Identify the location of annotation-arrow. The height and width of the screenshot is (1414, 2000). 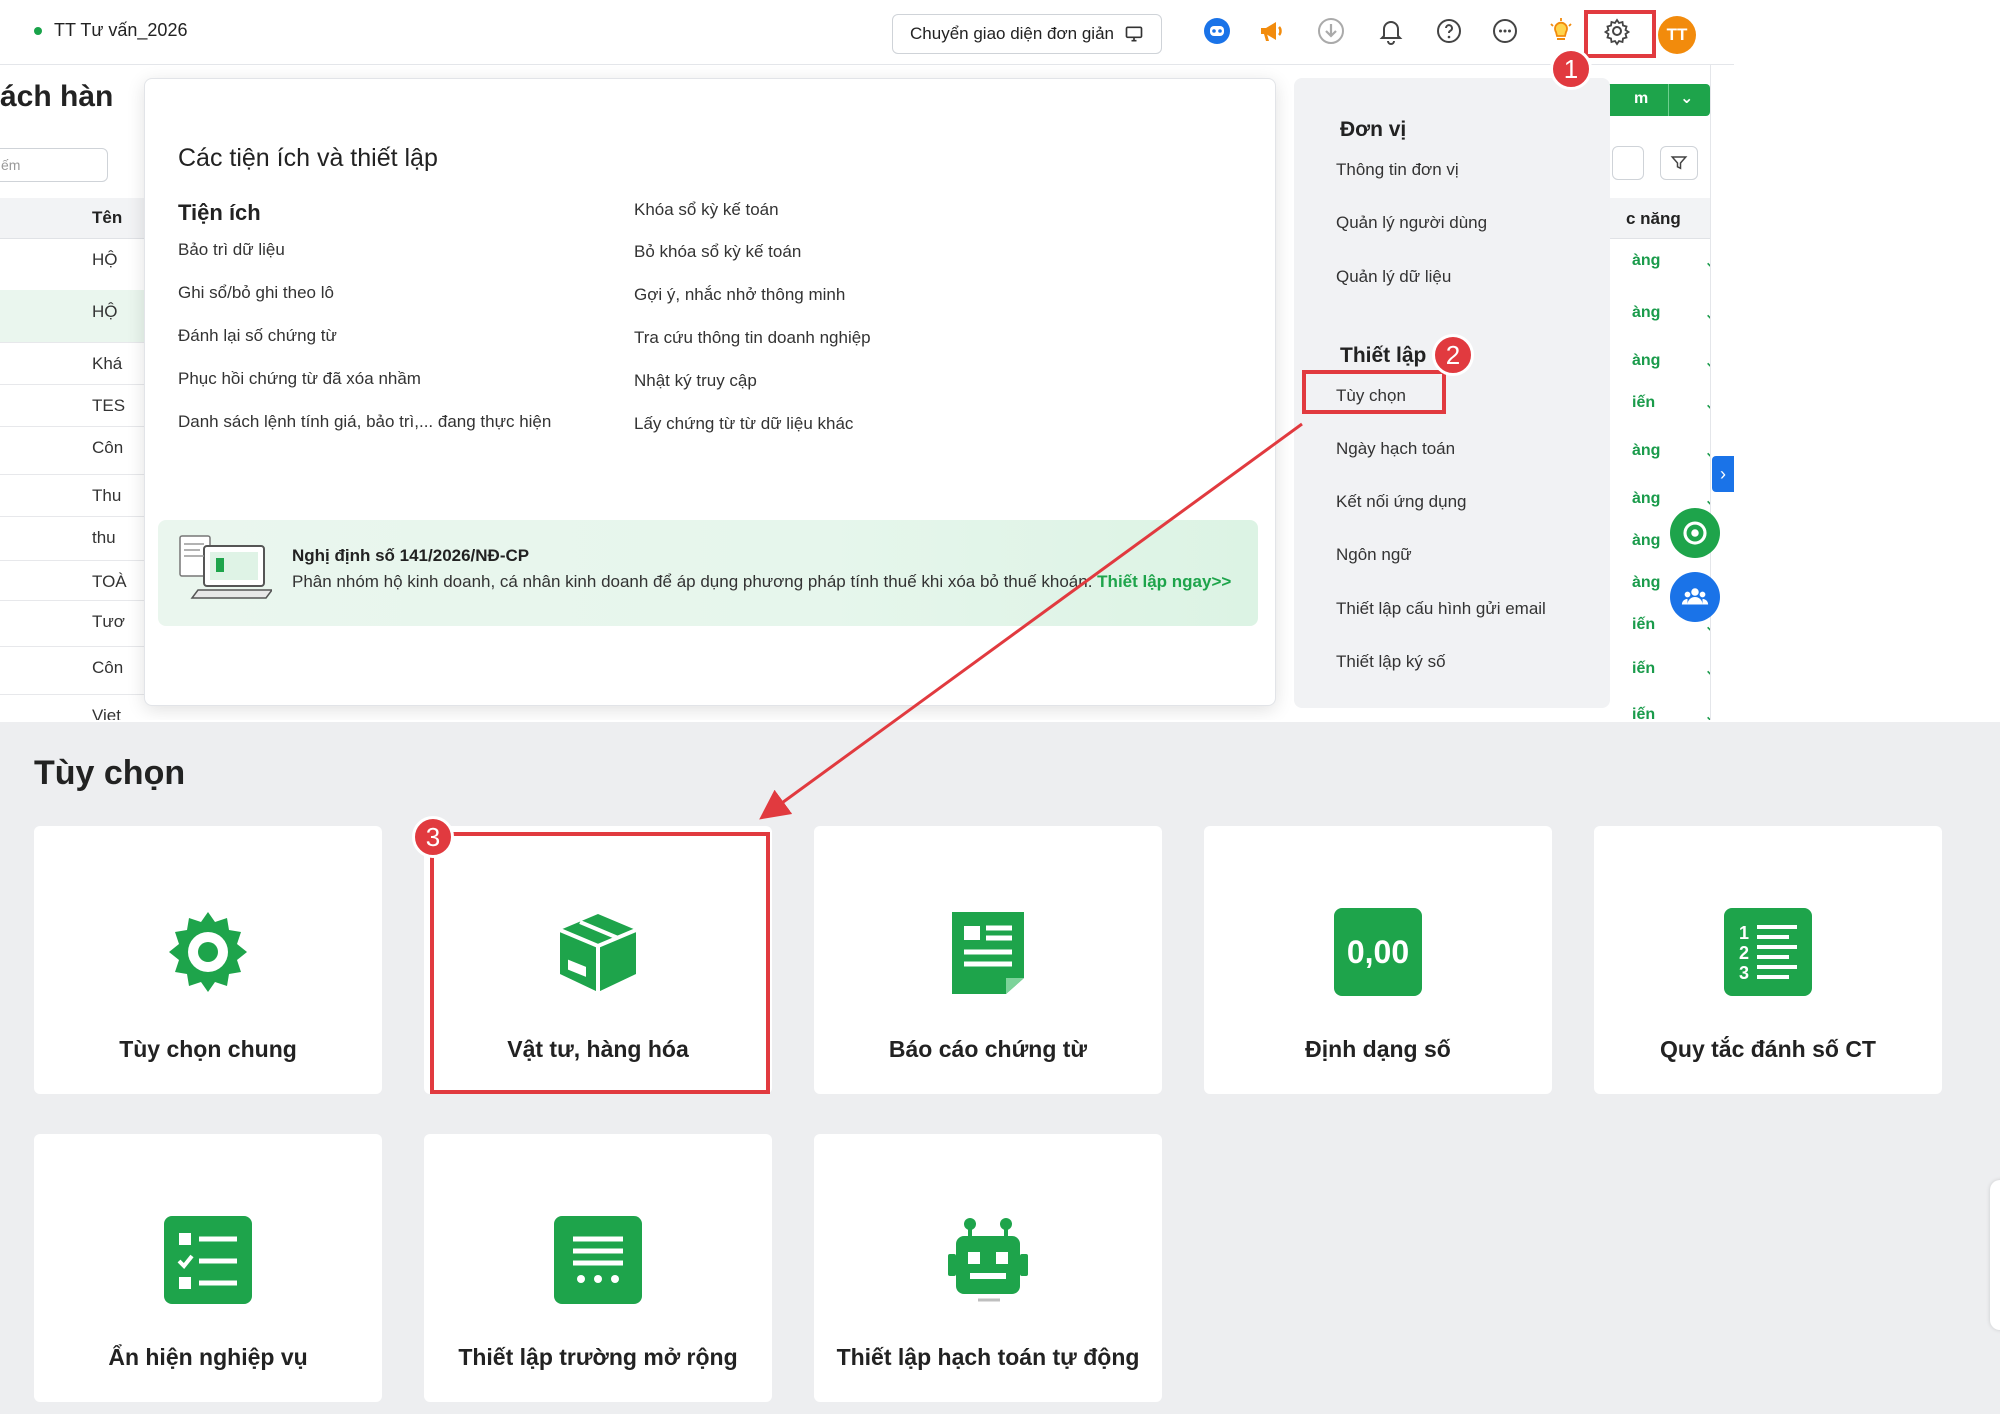
(1031, 621).